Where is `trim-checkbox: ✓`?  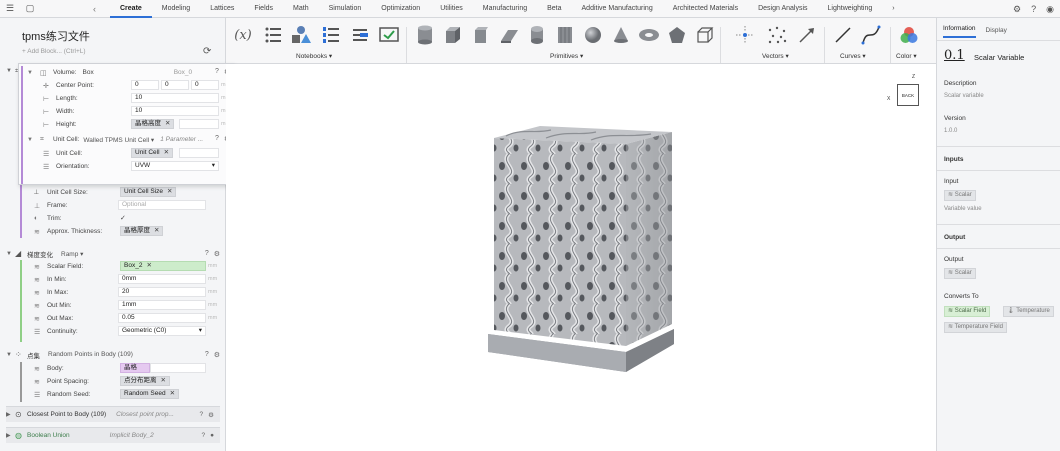 trim-checkbox: ✓ is located at coordinates (123, 218).